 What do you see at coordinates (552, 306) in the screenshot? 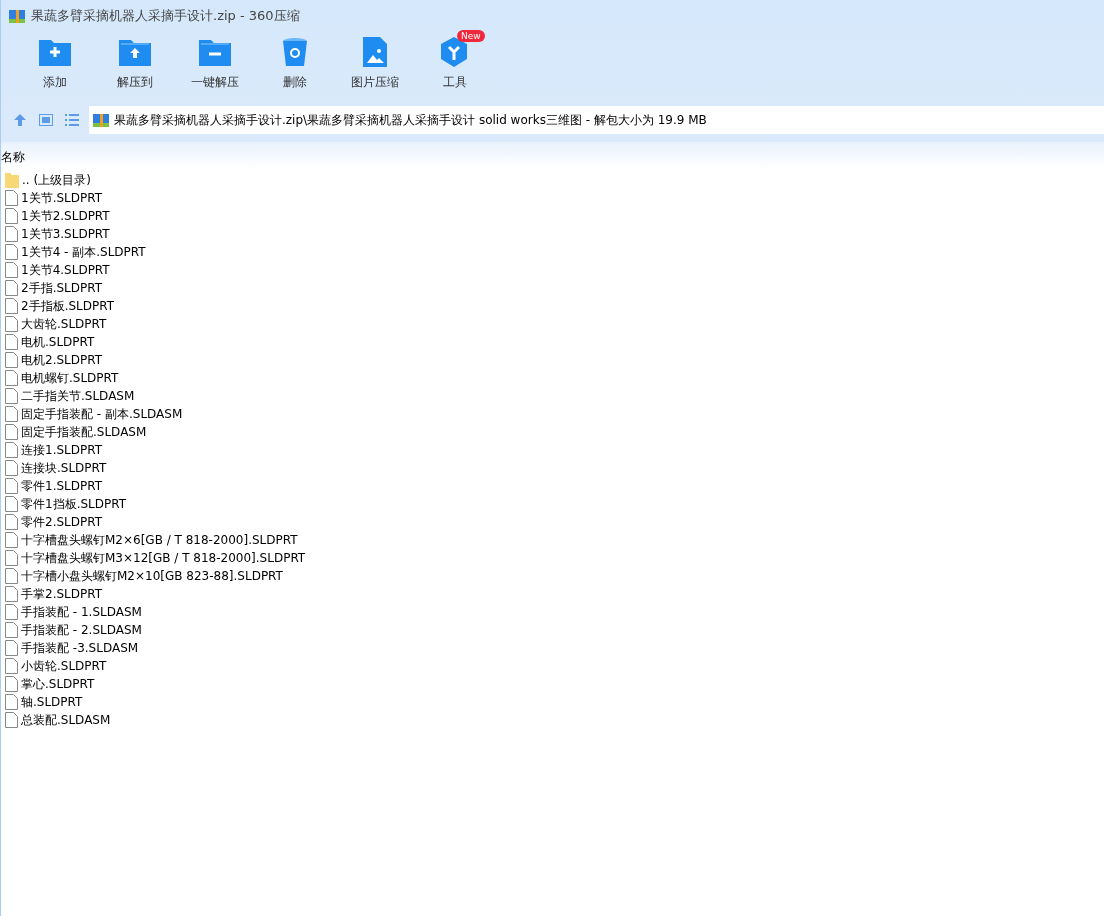
I see `file-row: 2手指板.SLDPRT` at bounding box center [552, 306].